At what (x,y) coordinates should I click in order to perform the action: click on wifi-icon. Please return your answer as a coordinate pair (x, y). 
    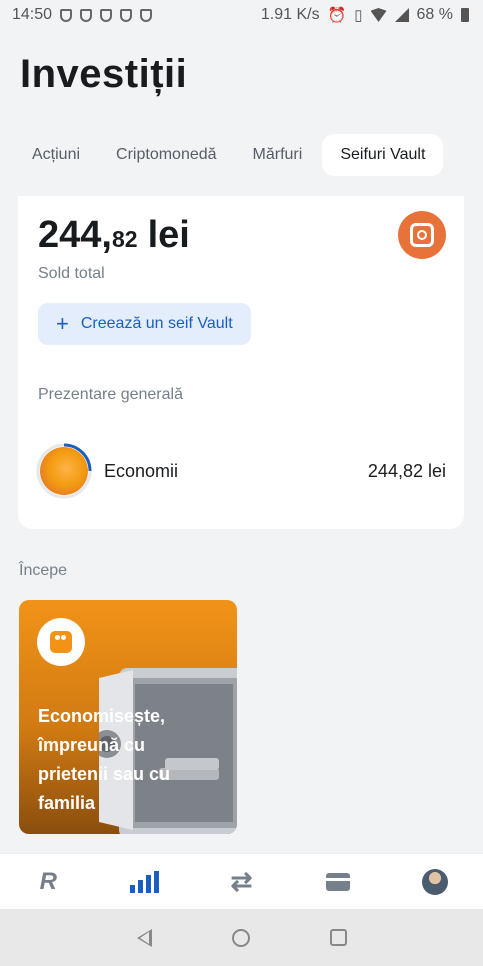
    Looking at the image, I should click on (378, 15).